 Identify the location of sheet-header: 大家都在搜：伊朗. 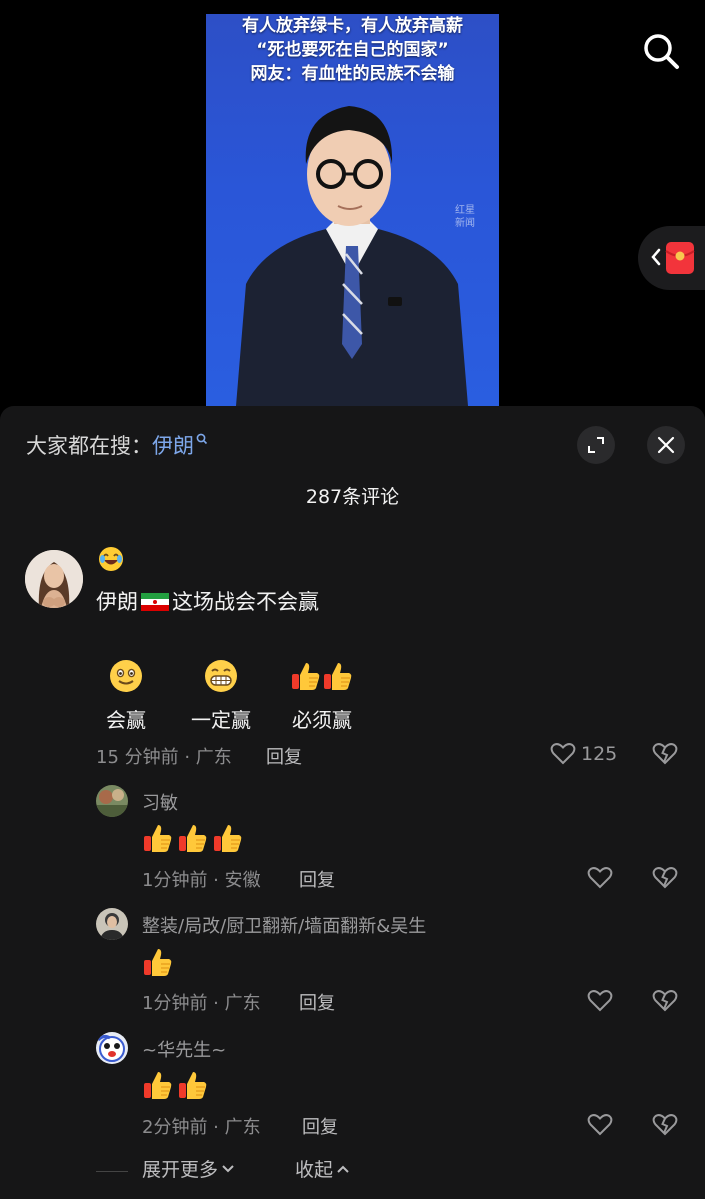
(352, 446).